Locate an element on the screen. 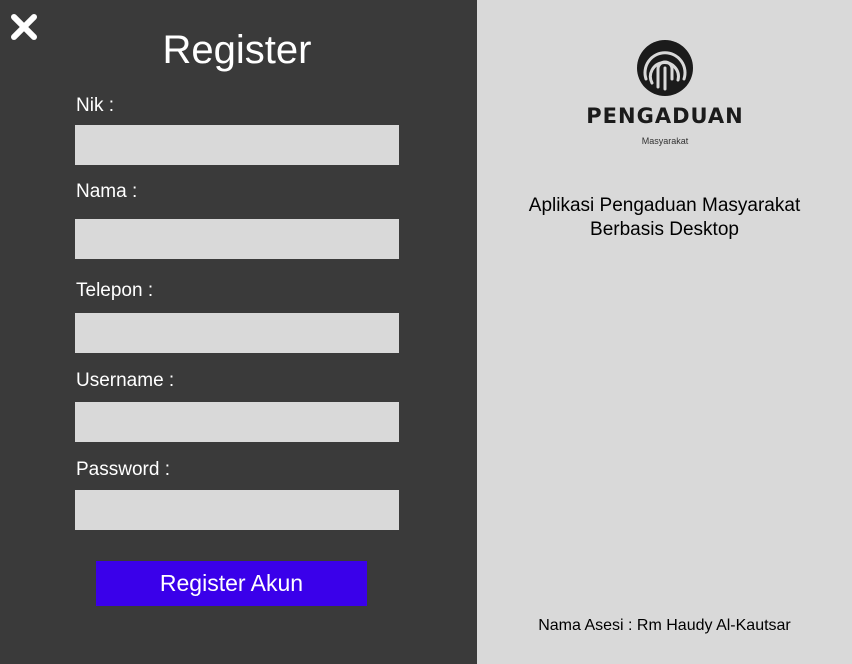 The width and height of the screenshot is (852, 664). nik-label: Nik : is located at coordinates (95, 105).